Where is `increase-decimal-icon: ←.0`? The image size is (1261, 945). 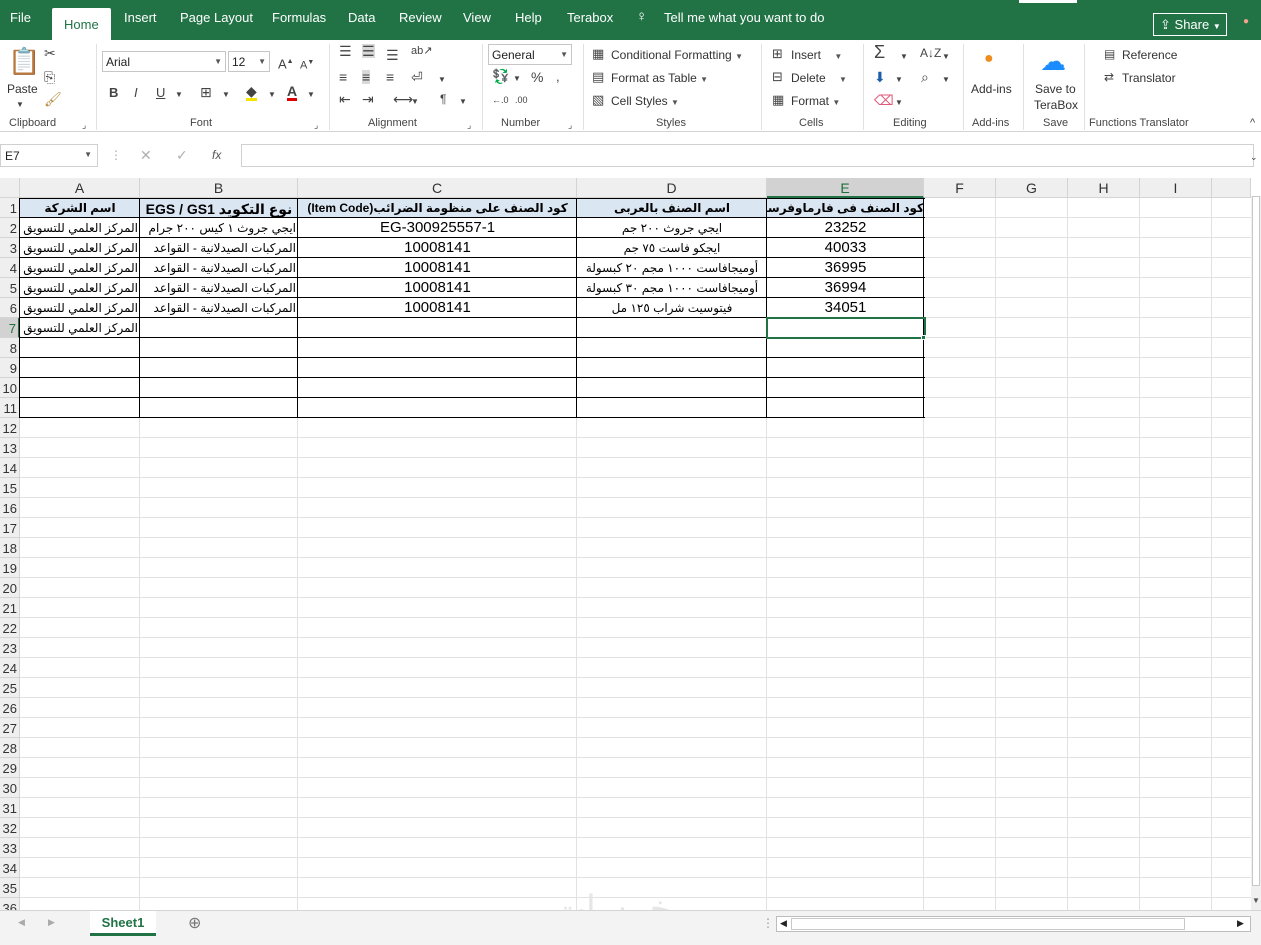 increase-decimal-icon: ←.0 is located at coordinates (500, 100).